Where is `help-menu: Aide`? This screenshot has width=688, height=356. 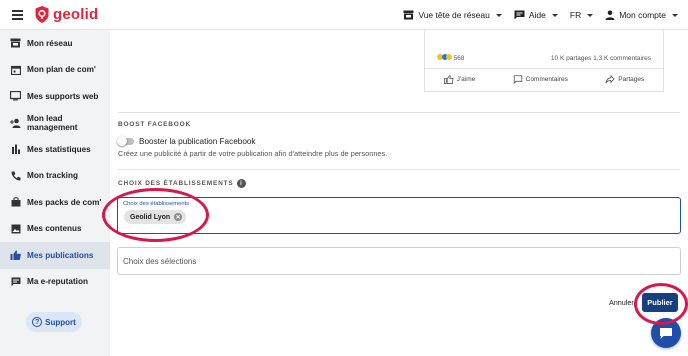
help-menu: Aide is located at coordinates (536, 15).